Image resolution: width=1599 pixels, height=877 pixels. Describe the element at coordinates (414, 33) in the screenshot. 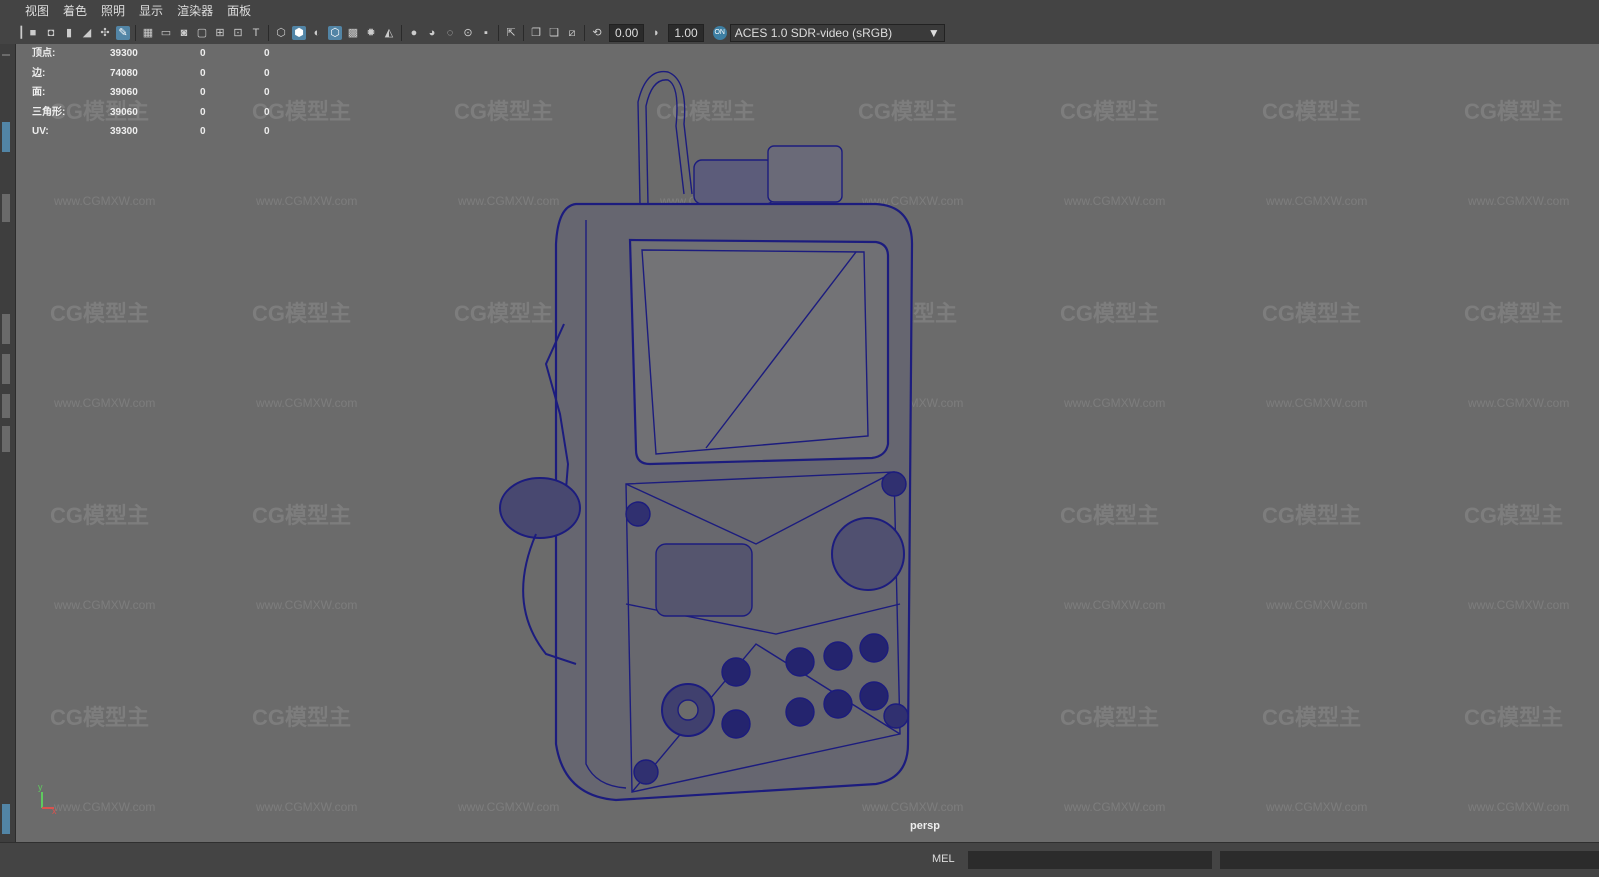

I see `ambient-occlusion-icon: ●` at that location.